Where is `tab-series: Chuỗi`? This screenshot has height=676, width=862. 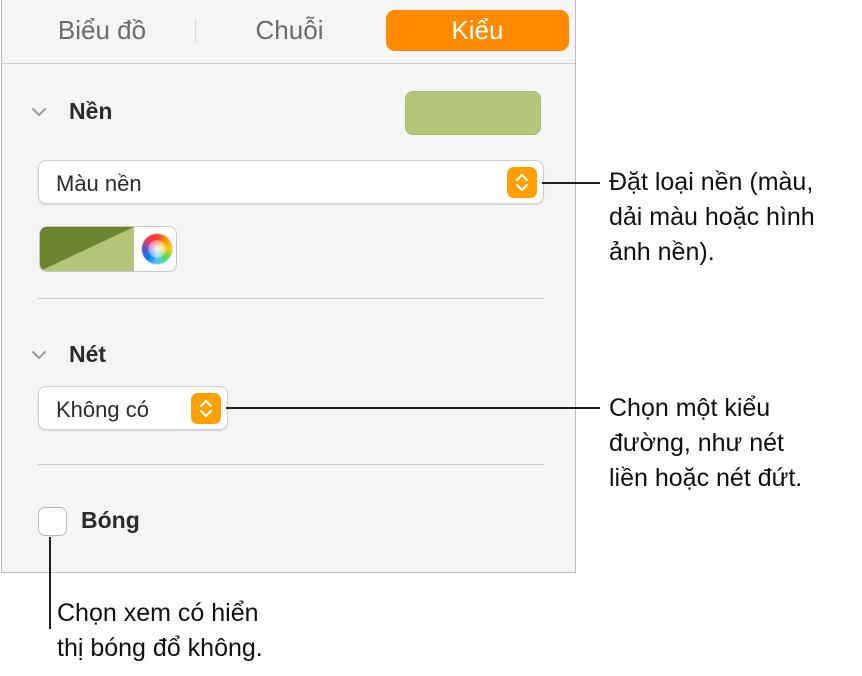 tab-series: Chuỗi is located at coordinates (289, 30).